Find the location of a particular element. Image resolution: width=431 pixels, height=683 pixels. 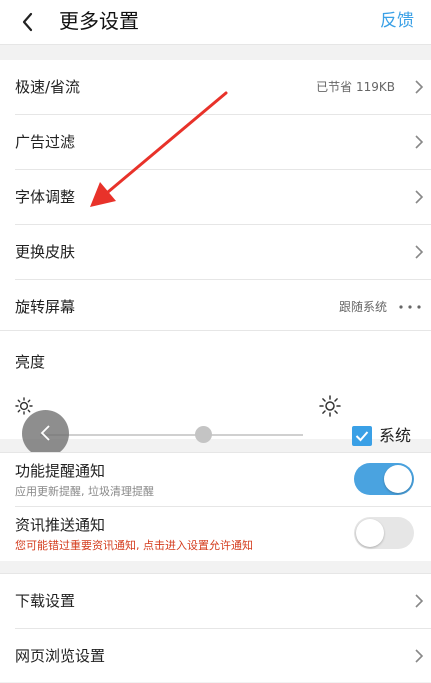

brightness-slider-track is located at coordinates (171, 435).